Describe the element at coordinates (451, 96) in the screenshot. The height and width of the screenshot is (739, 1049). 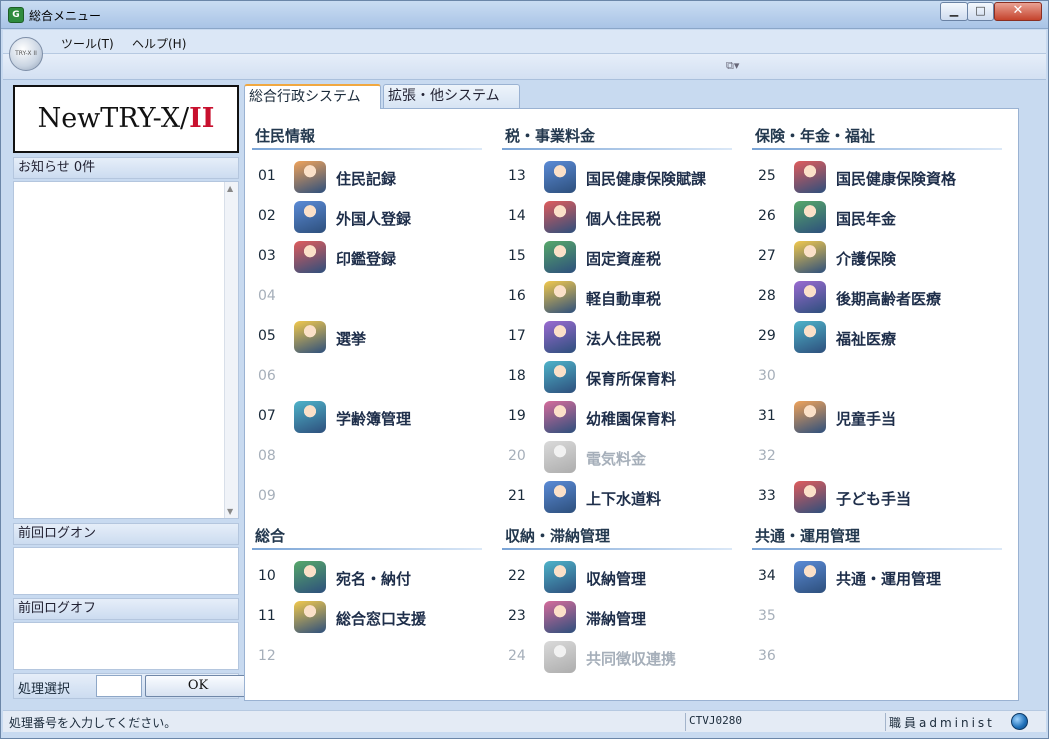
I see `tab-extension: 拡張・他システム` at that location.